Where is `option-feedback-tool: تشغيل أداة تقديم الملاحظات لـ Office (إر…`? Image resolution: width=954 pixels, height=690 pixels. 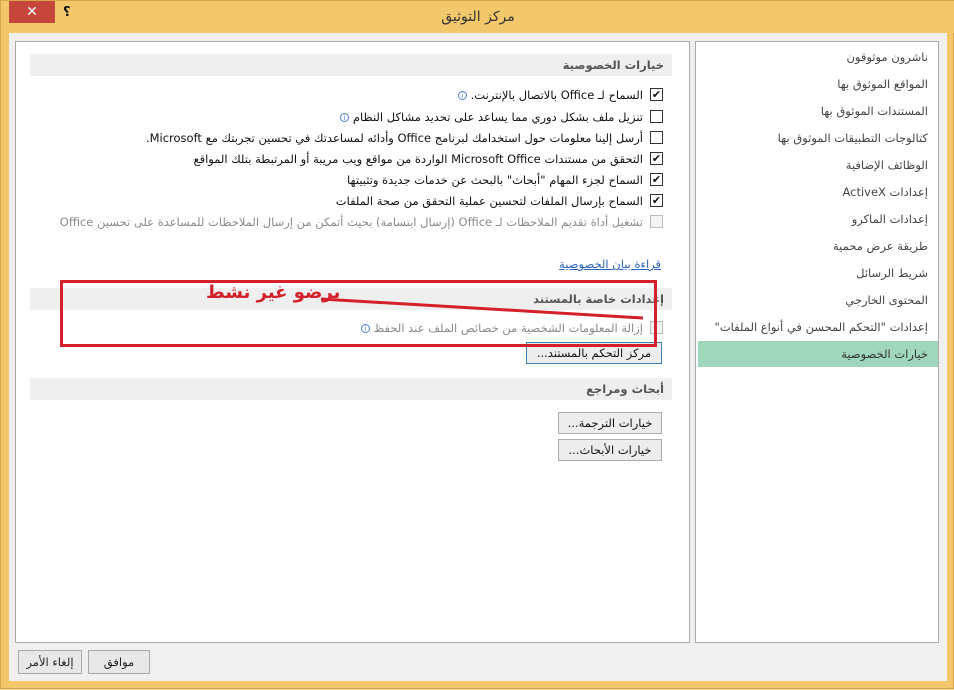
option-feedback-tool: تشغيل أداة تقديم الملاحظات لـ Office (إر… is located at coordinates (353, 222).